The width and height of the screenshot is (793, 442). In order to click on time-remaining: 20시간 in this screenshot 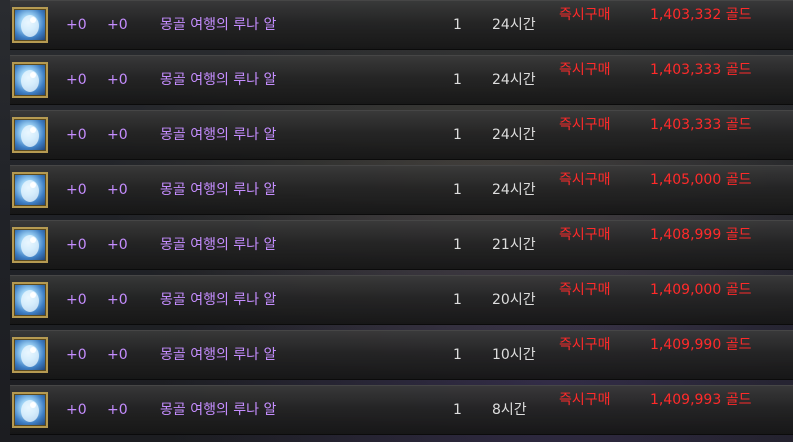, I will do `click(514, 300)`.